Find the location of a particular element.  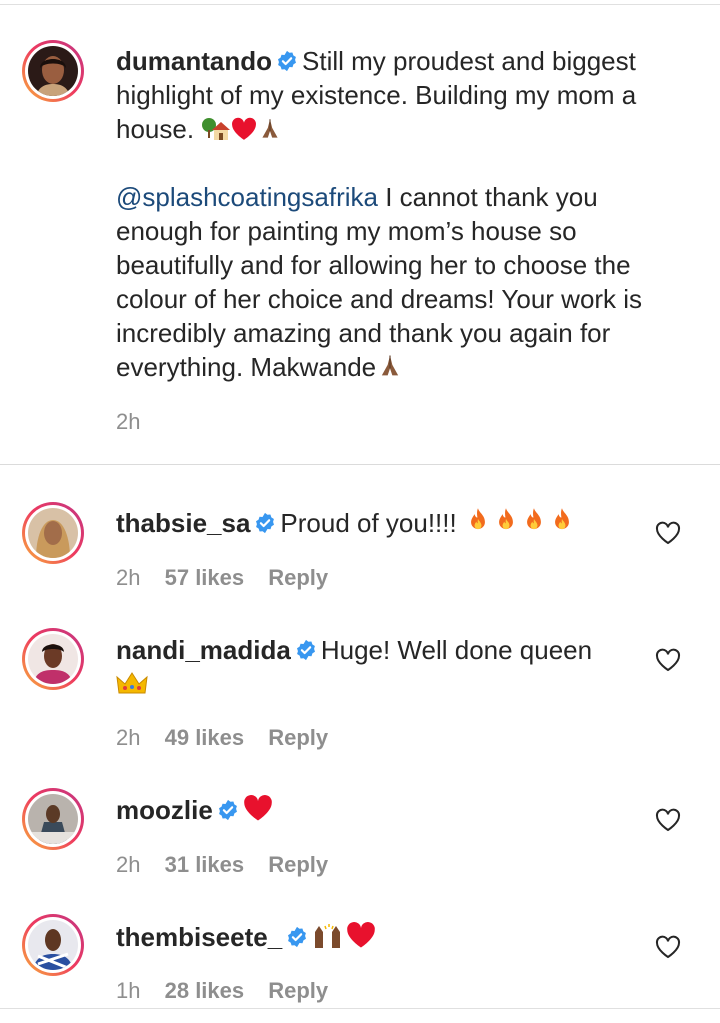

comment-username: thabsie_sa is located at coordinates (183, 523).